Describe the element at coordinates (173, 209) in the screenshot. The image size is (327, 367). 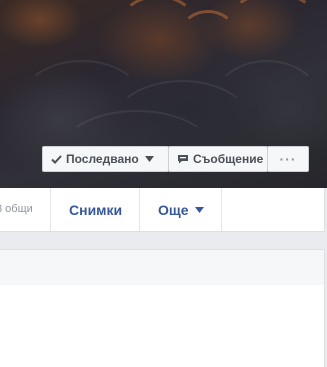
I see `tab-more-label: Още` at that location.